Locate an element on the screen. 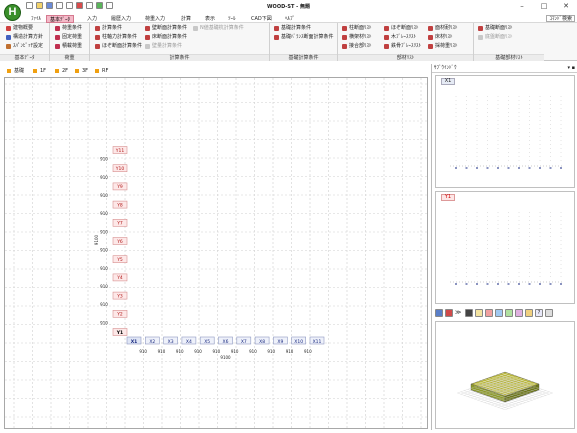 This screenshot has width=577, height=433. help-icon: ? is located at coordinates (539, 312).